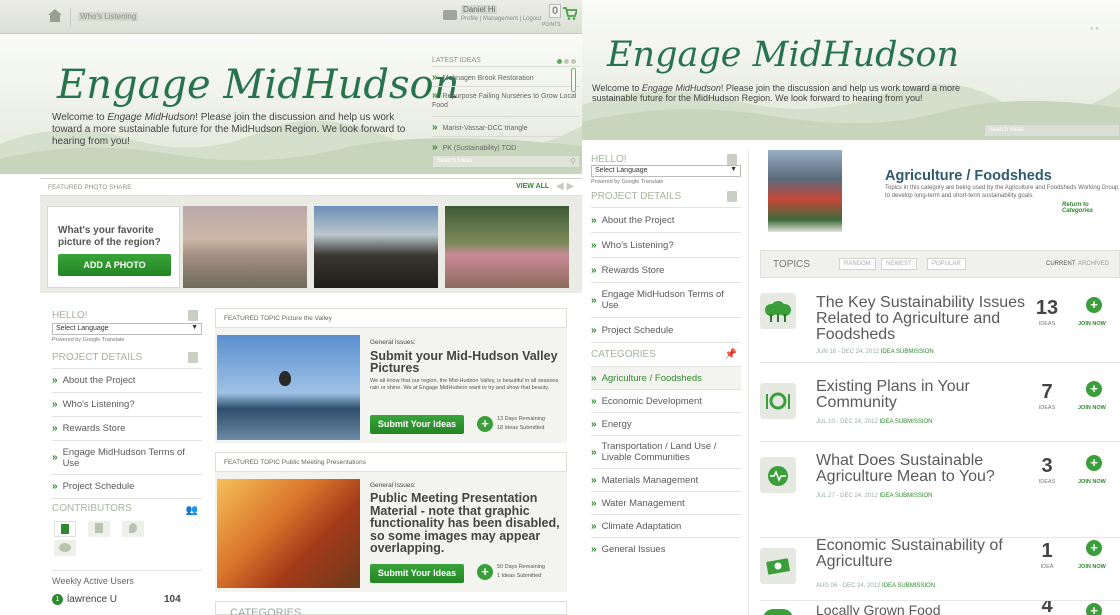  I want to click on leaderboard-row: 1 lawrence U 104, so click(127, 604).